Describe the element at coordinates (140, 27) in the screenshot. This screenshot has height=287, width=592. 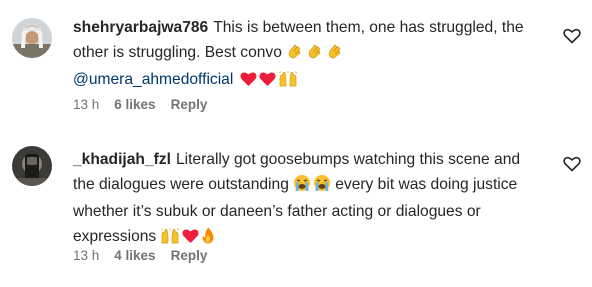
I see `comment-username: shehryarbajwa786` at that location.